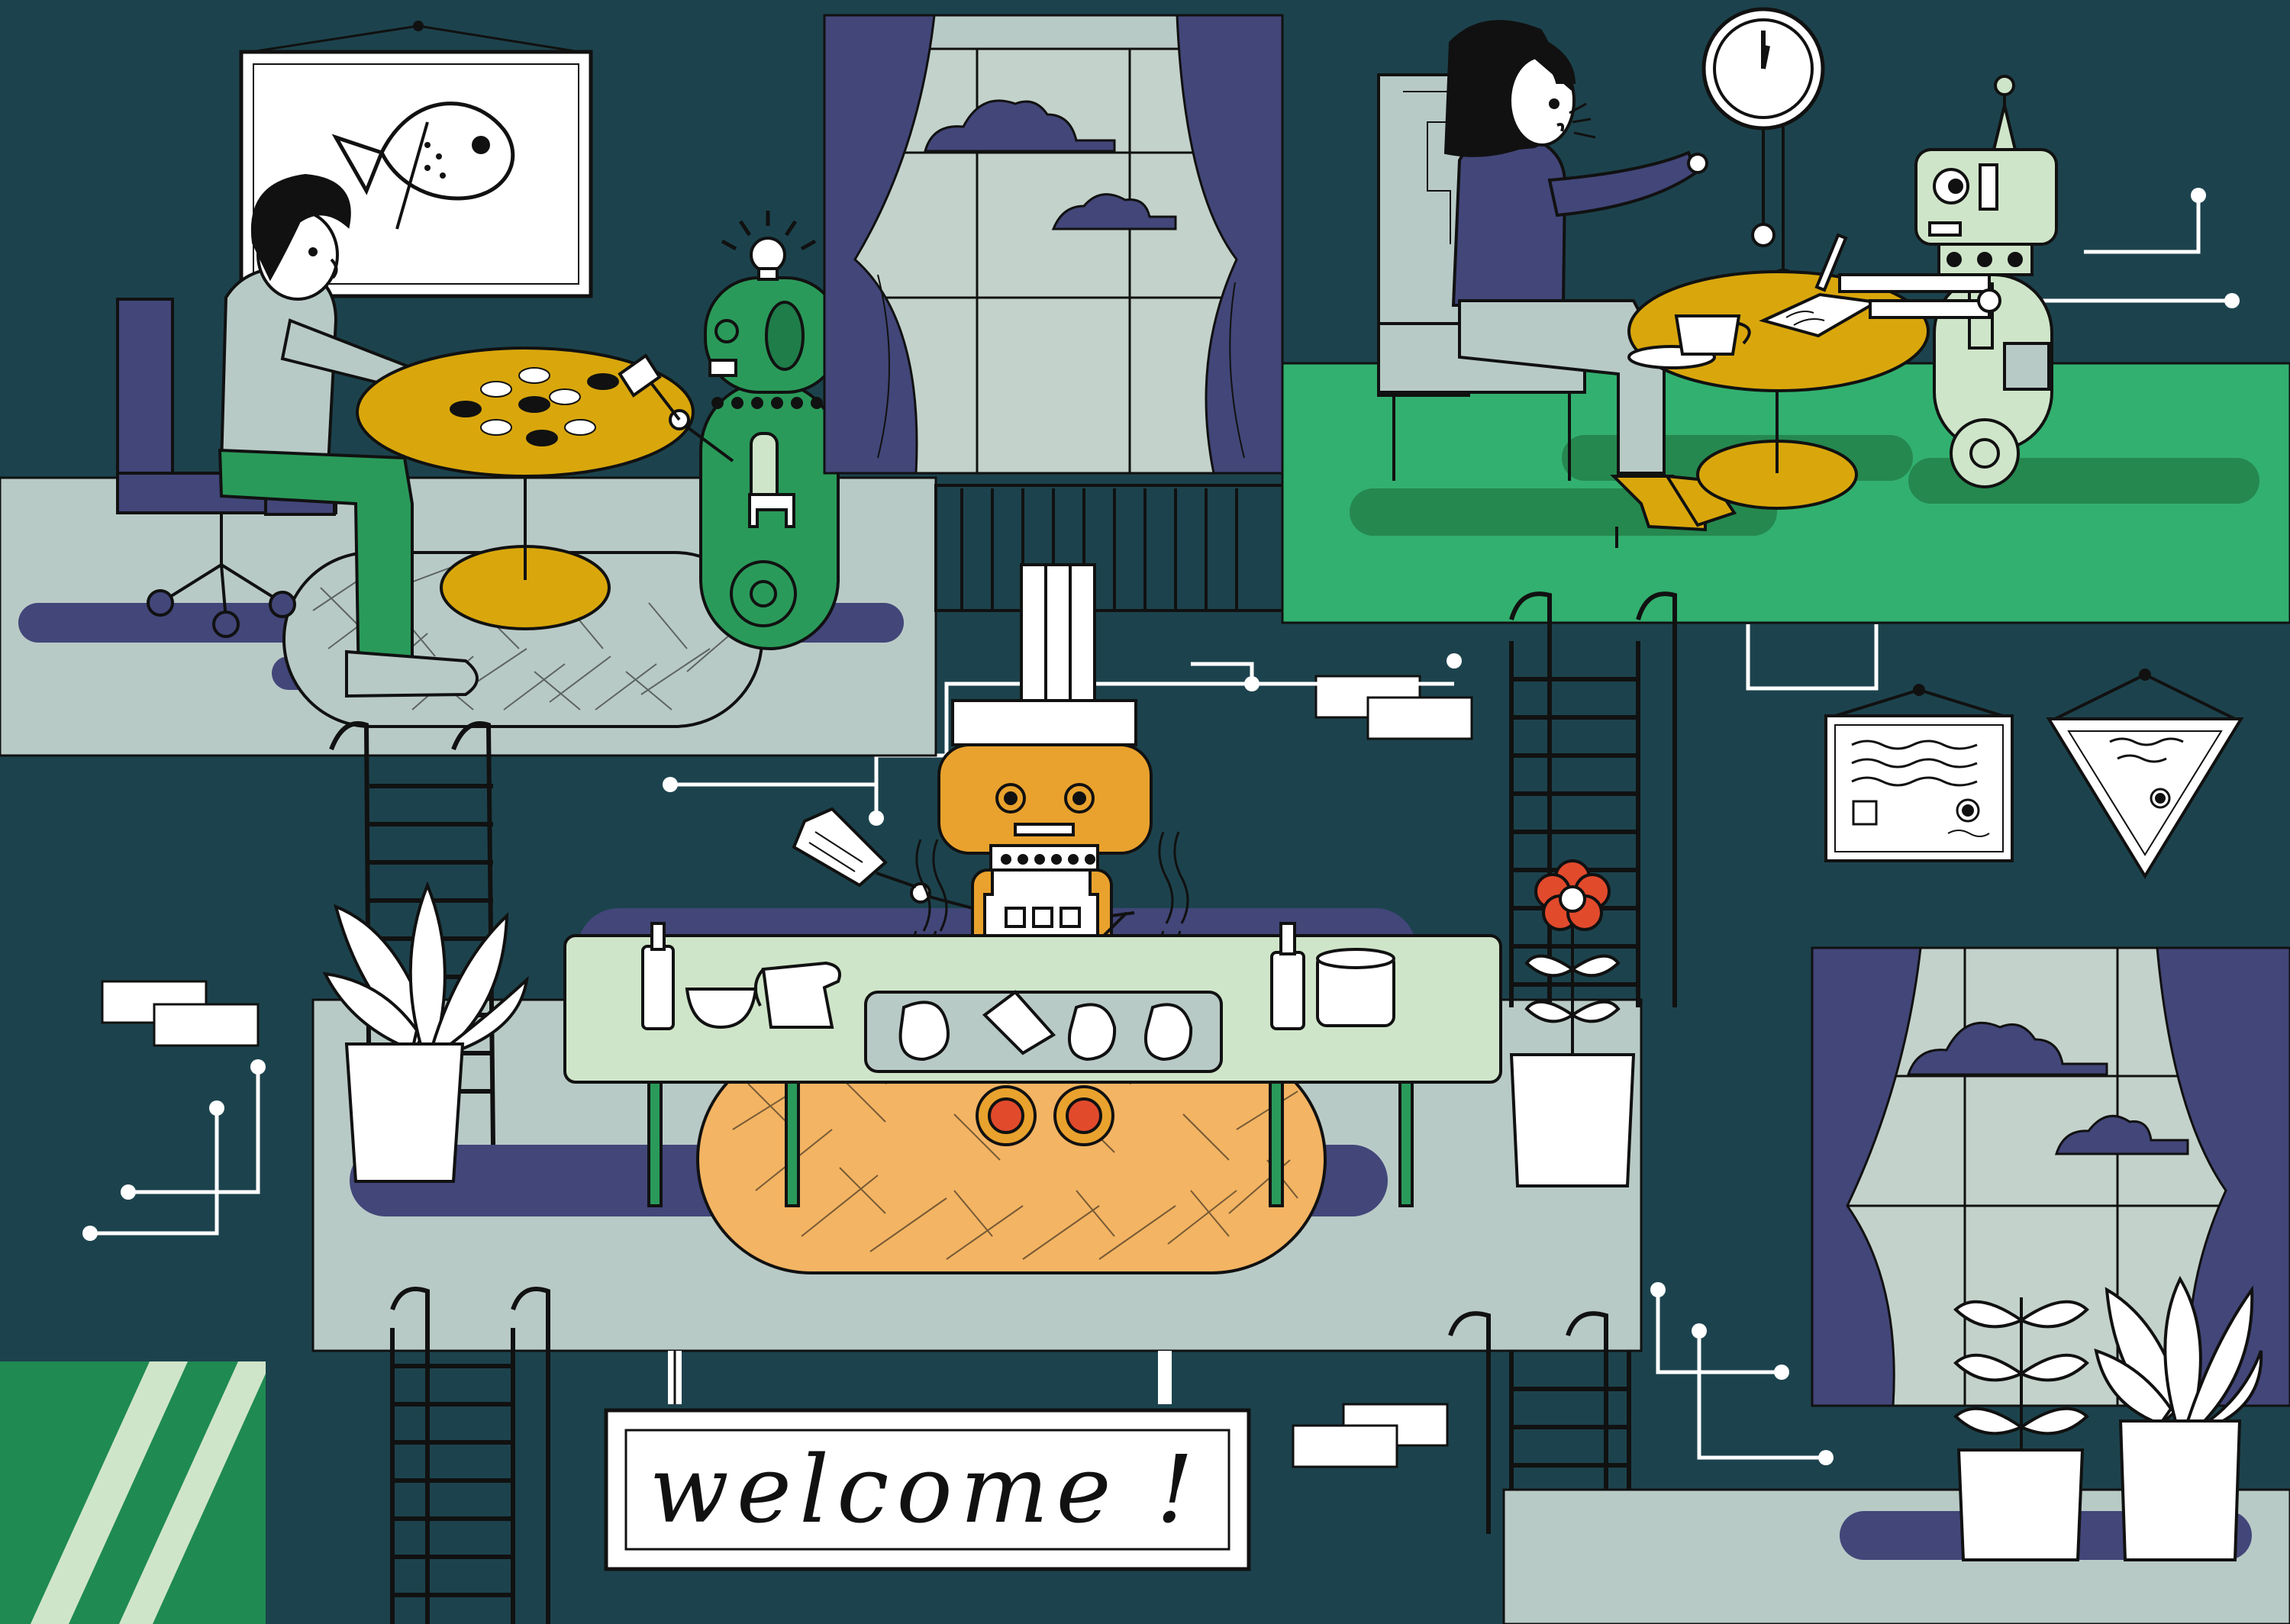  What do you see at coordinates (2050, 1176) in the screenshot?
I see `window-right` at bounding box center [2050, 1176].